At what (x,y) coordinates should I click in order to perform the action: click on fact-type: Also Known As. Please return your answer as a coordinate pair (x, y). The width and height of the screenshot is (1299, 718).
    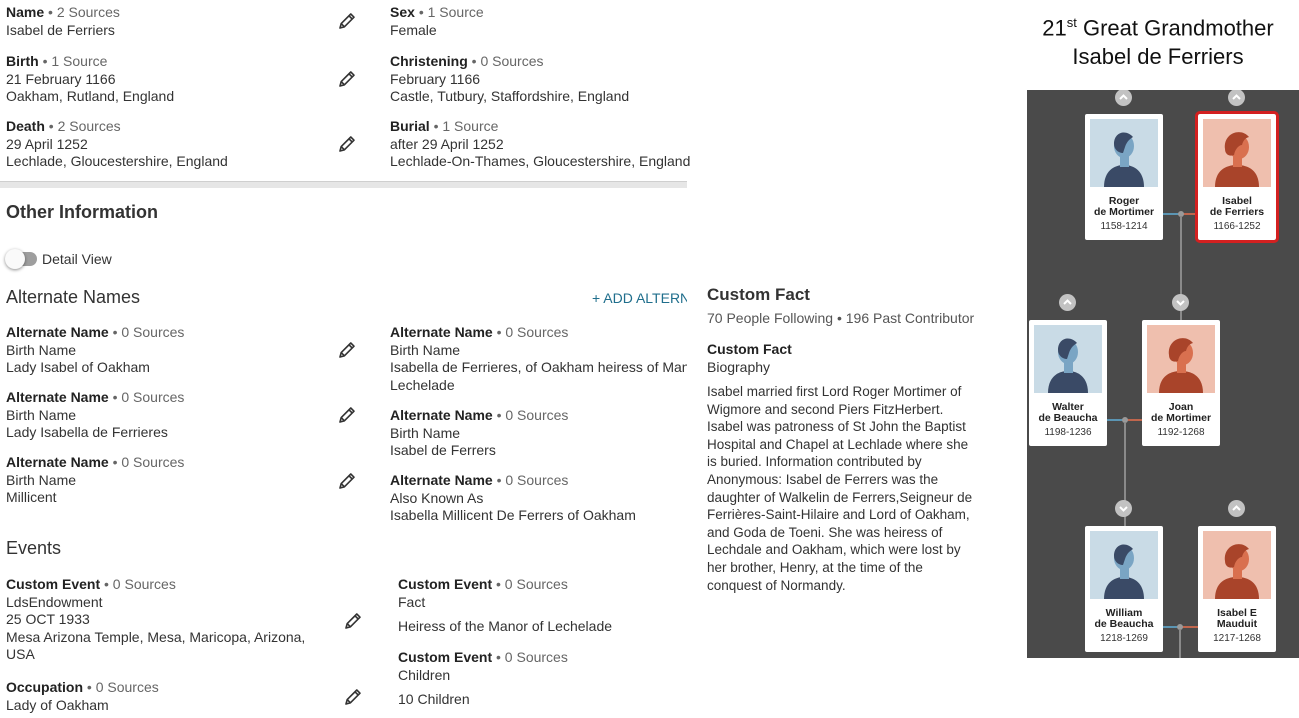
    Looking at the image, I should click on (437, 497).